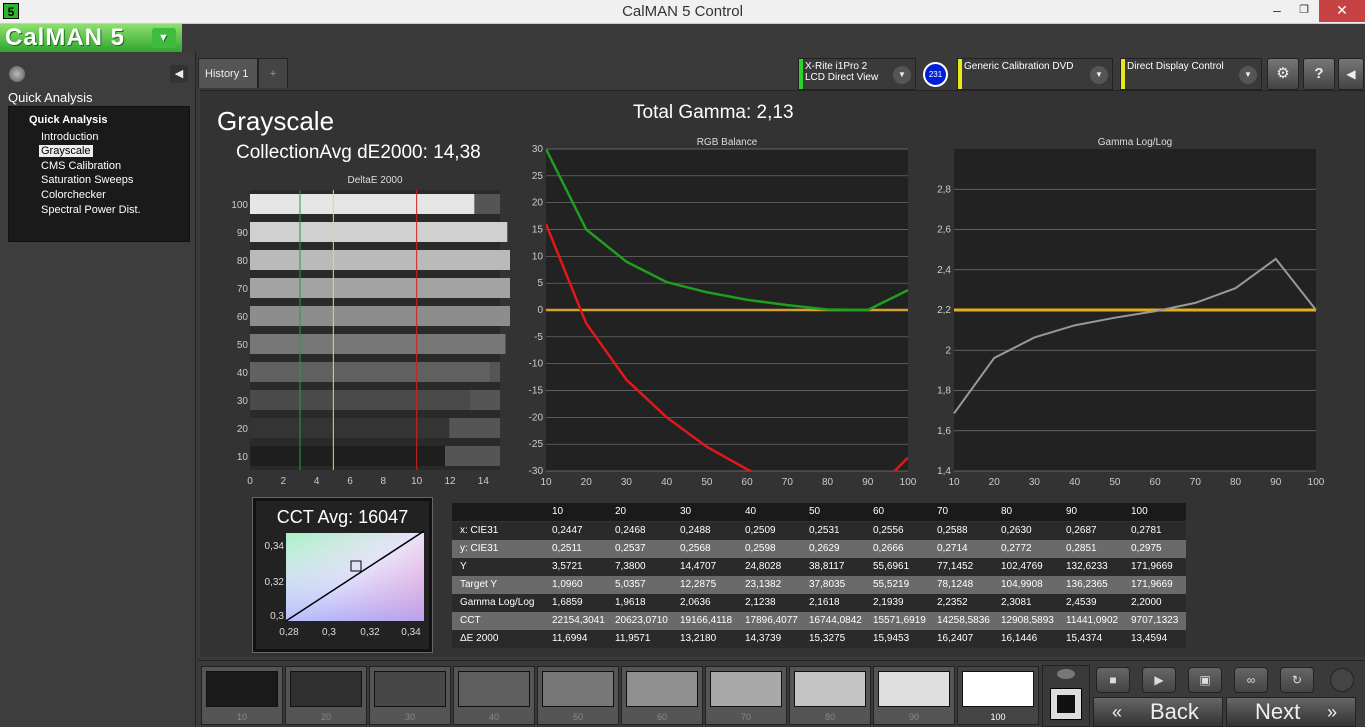 The width and height of the screenshot is (1365, 727). What do you see at coordinates (1035, 74) in the screenshot?
I see `source-selector: Generic Calibration DVD ▼` at bounding box center [1035, 74].